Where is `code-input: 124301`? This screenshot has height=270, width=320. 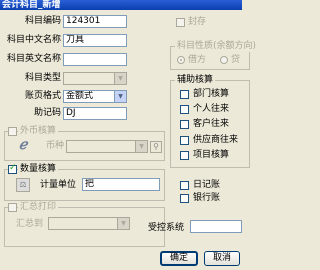
code-input: 124301 is located at coordinates (95, 21).